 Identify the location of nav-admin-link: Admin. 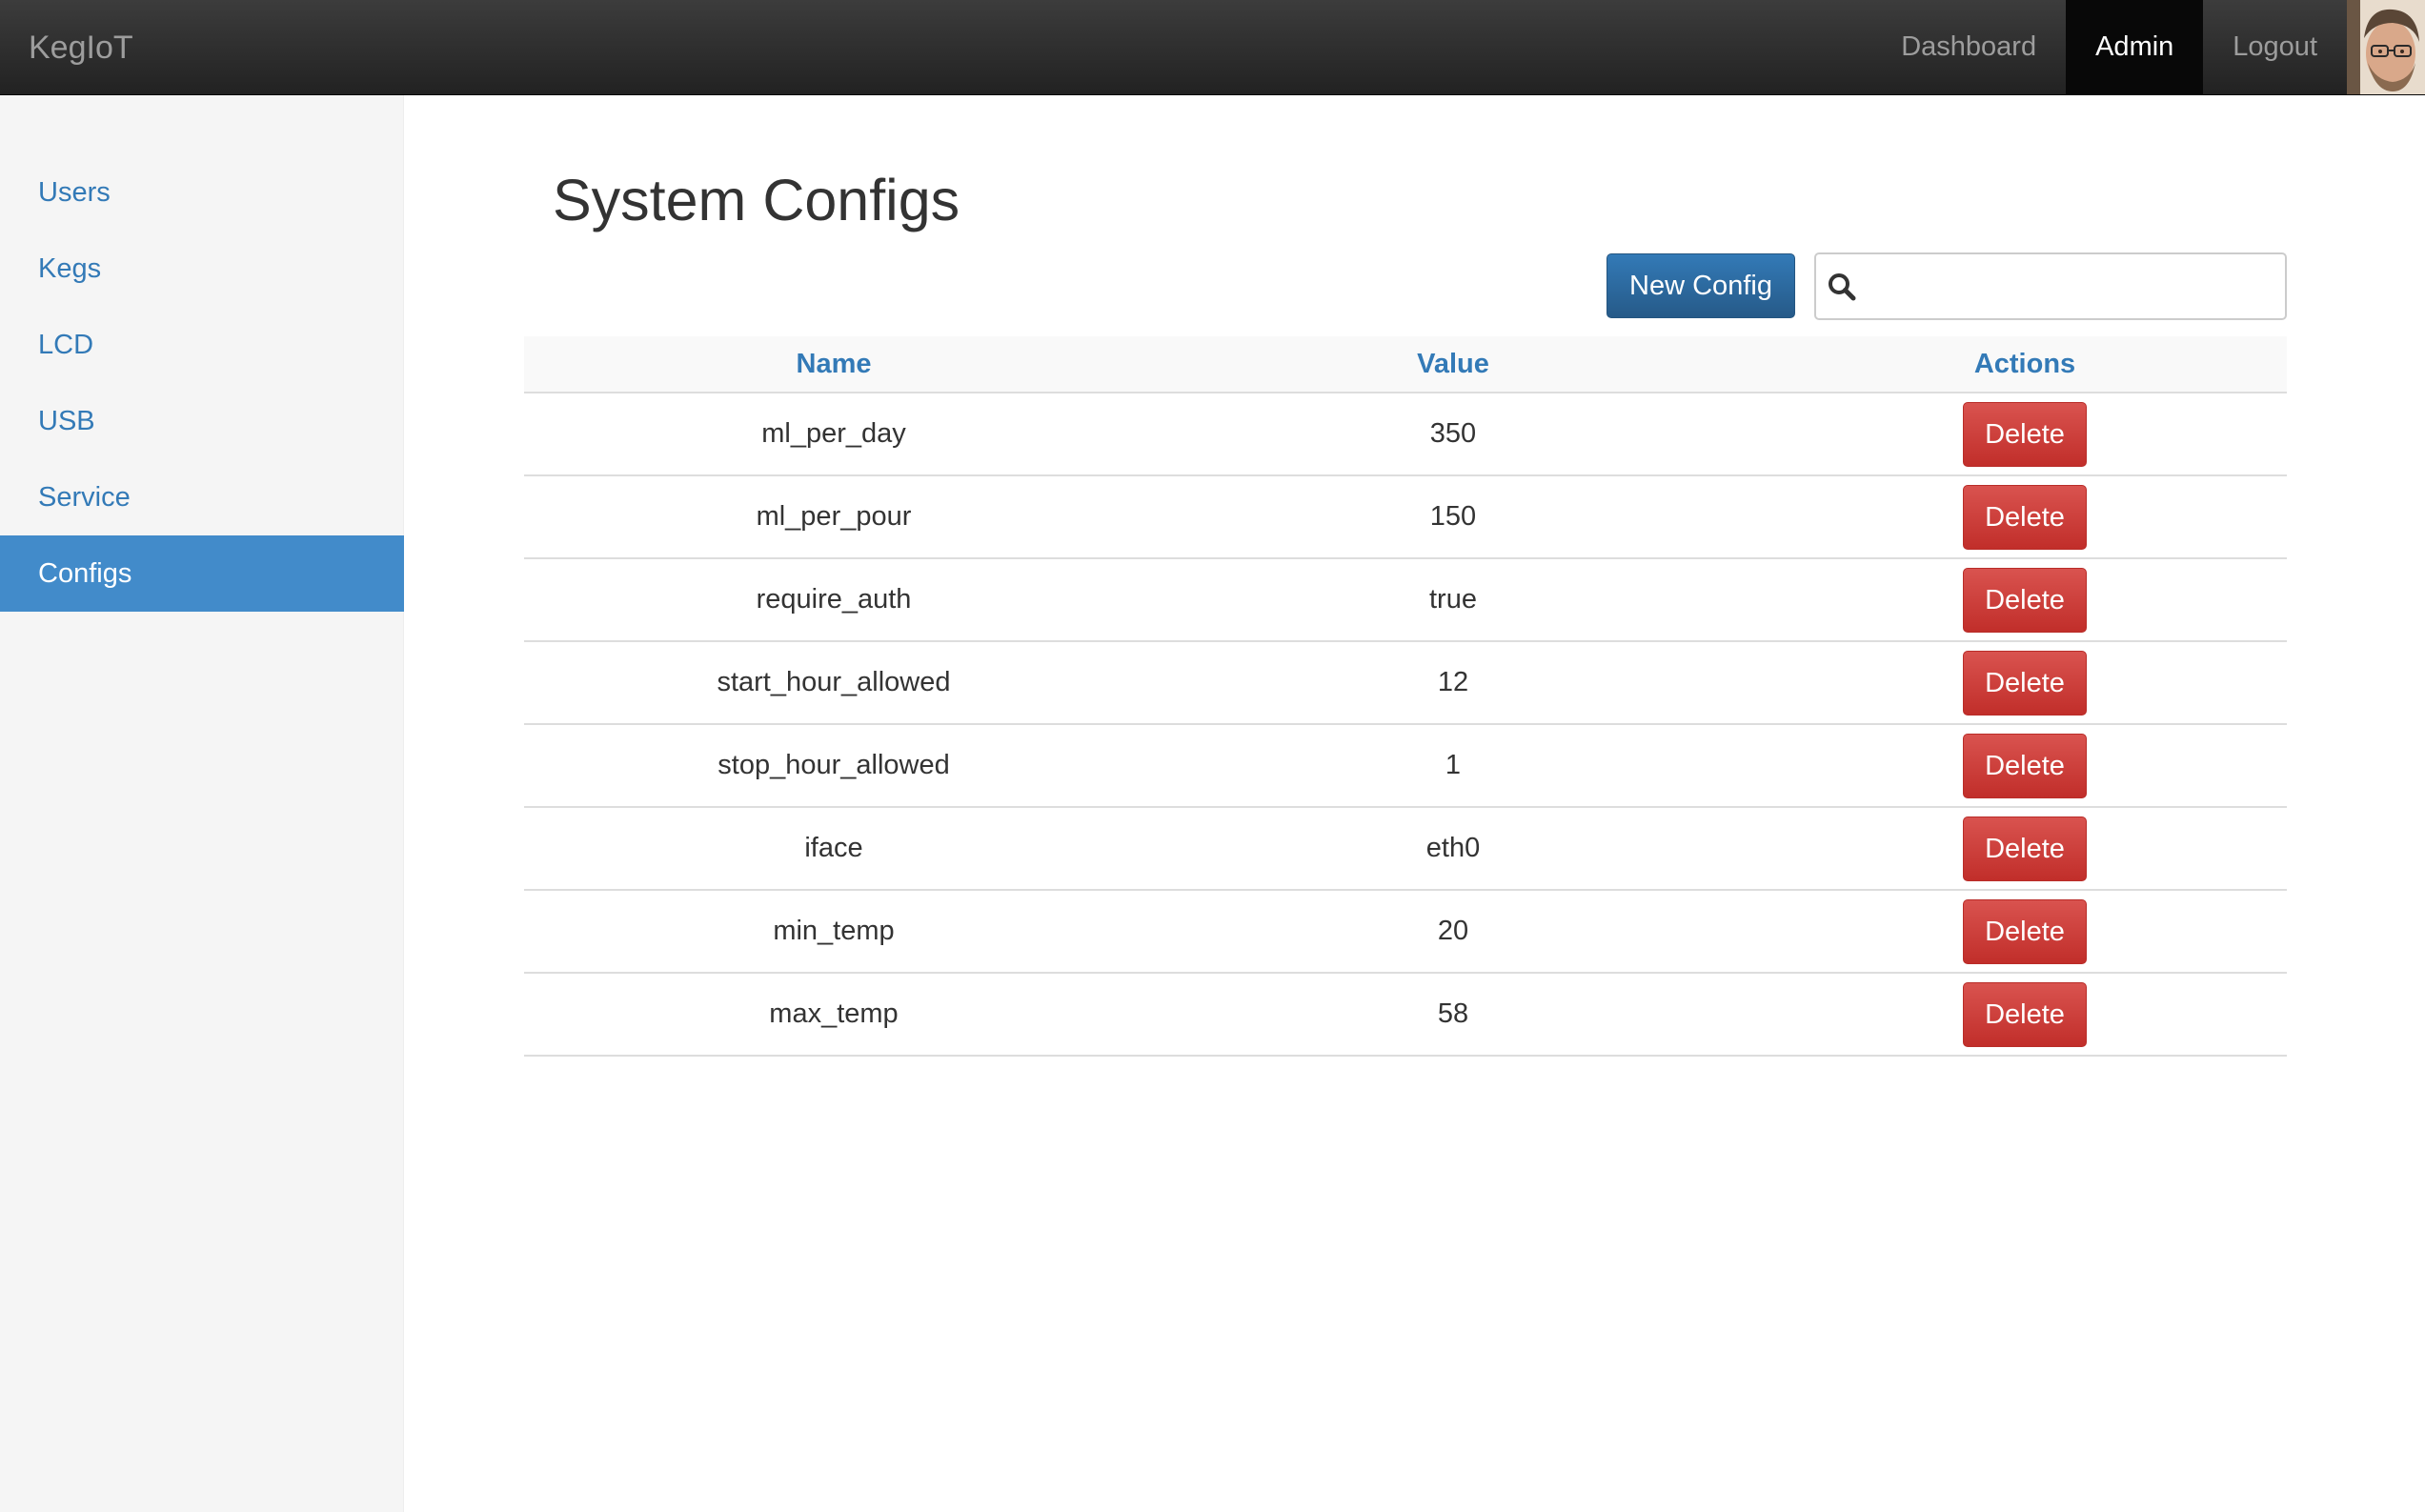
(2135, 47).